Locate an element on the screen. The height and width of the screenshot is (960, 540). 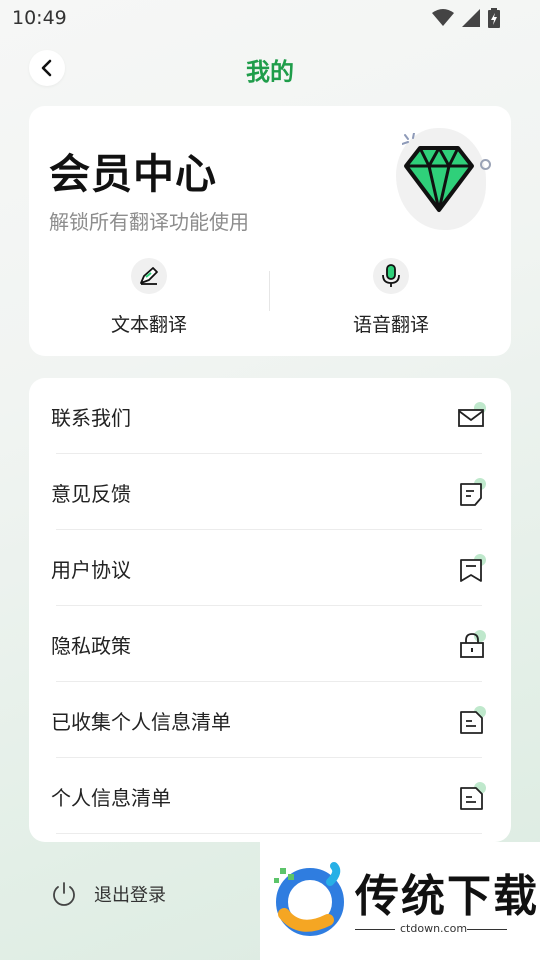
power-icon is located at coordinates (64, 894).